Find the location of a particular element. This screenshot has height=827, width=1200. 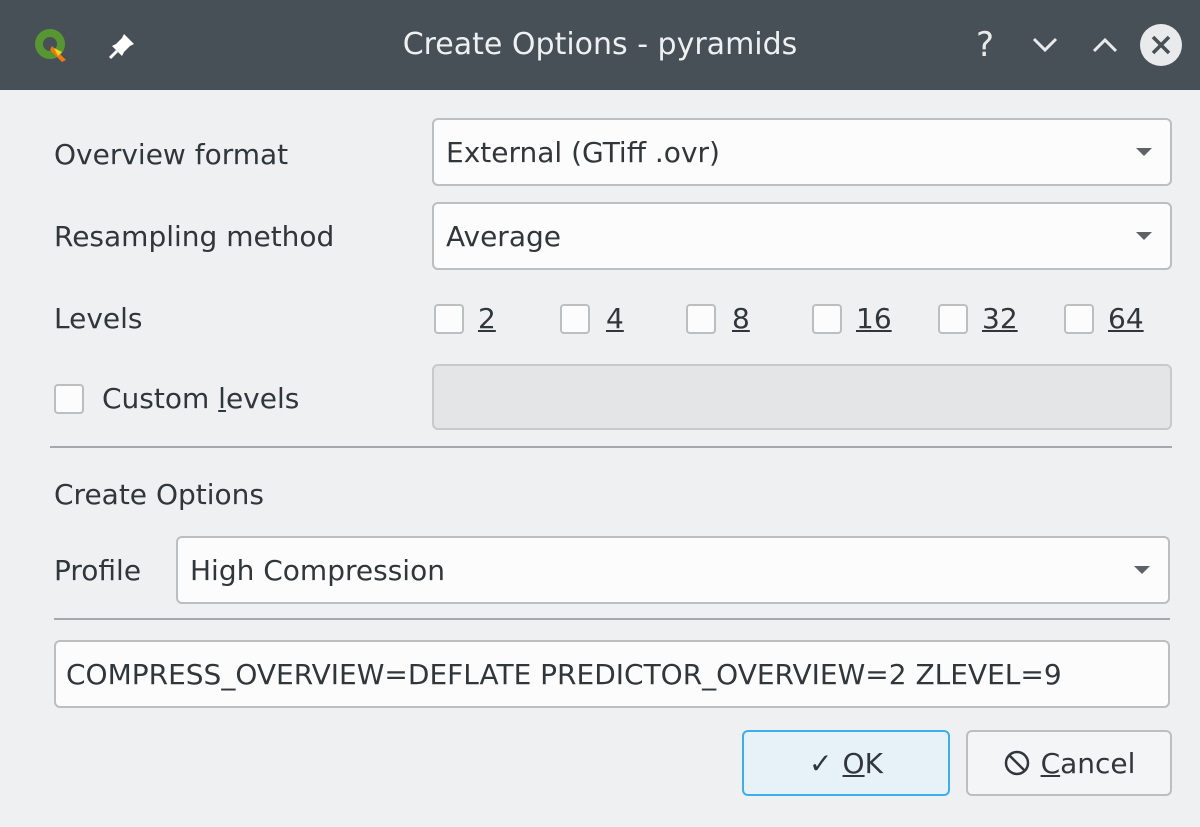

resampling-method-value: Average is located at coordinates (503, 236).